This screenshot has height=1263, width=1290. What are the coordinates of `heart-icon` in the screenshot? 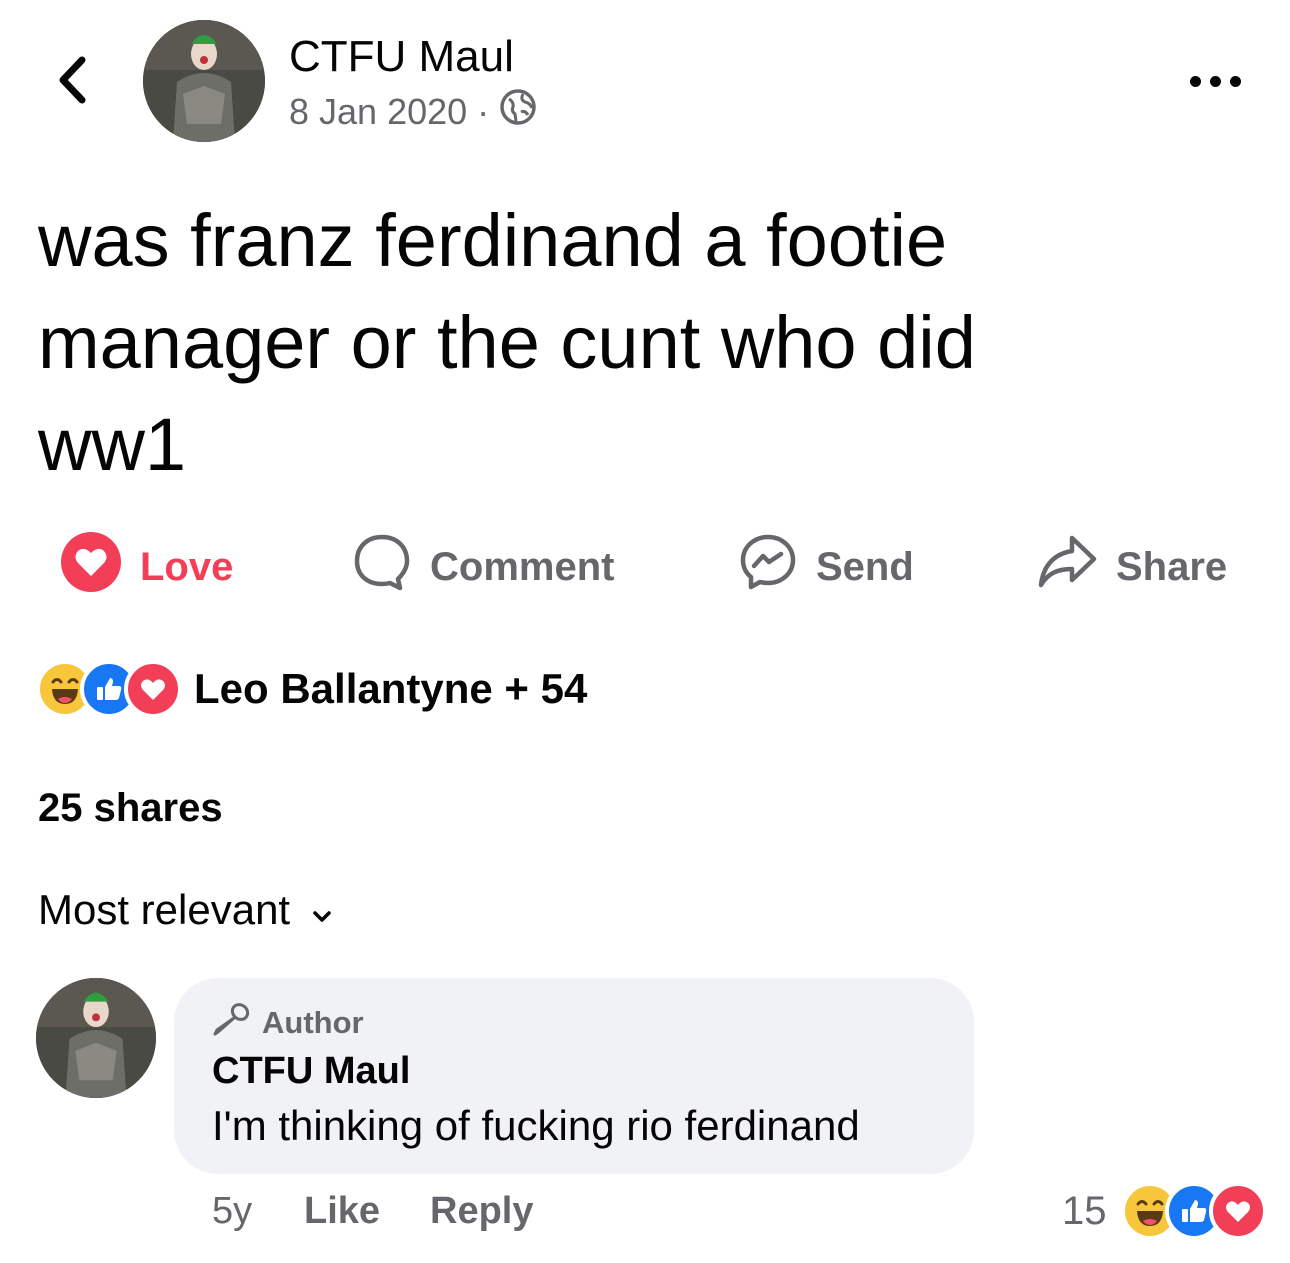 It's located at (91, 567).